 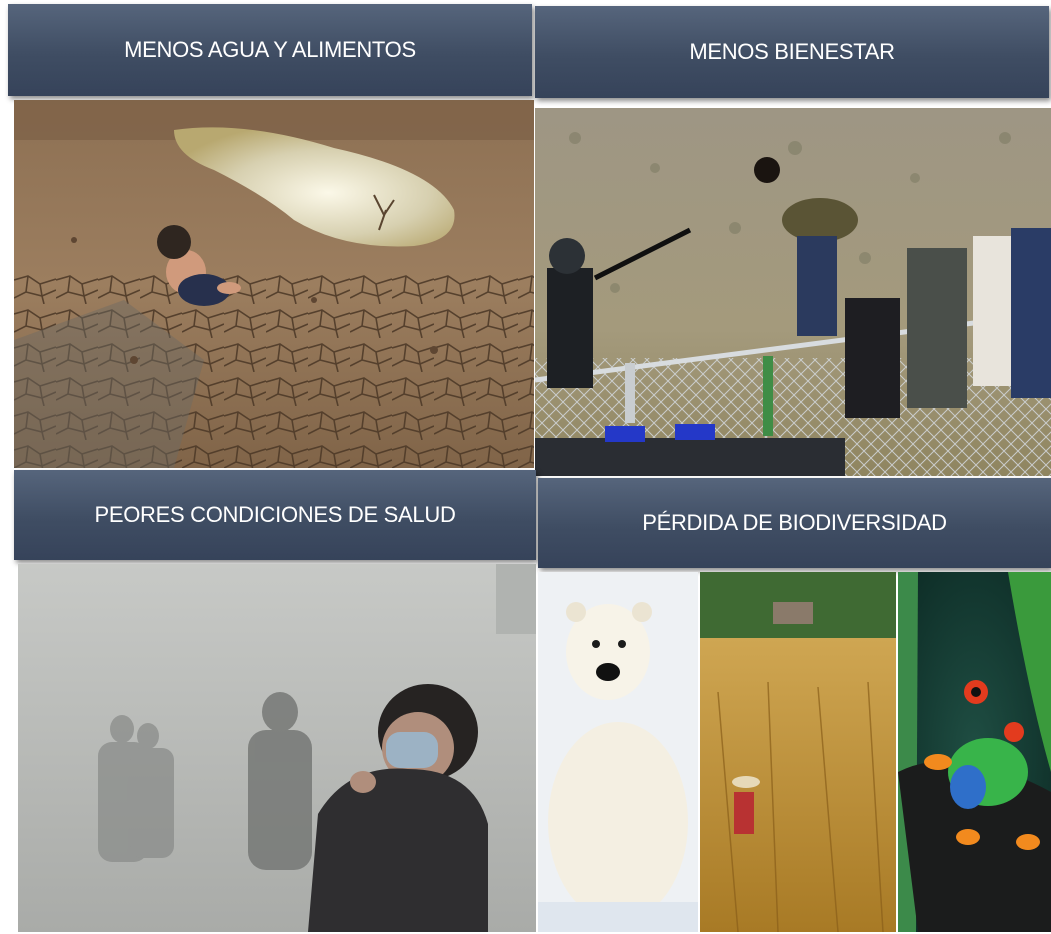 I want to click on panel-title-text: MENOS AGUA Y ALIMENTOS, so click(x=270, y=49).